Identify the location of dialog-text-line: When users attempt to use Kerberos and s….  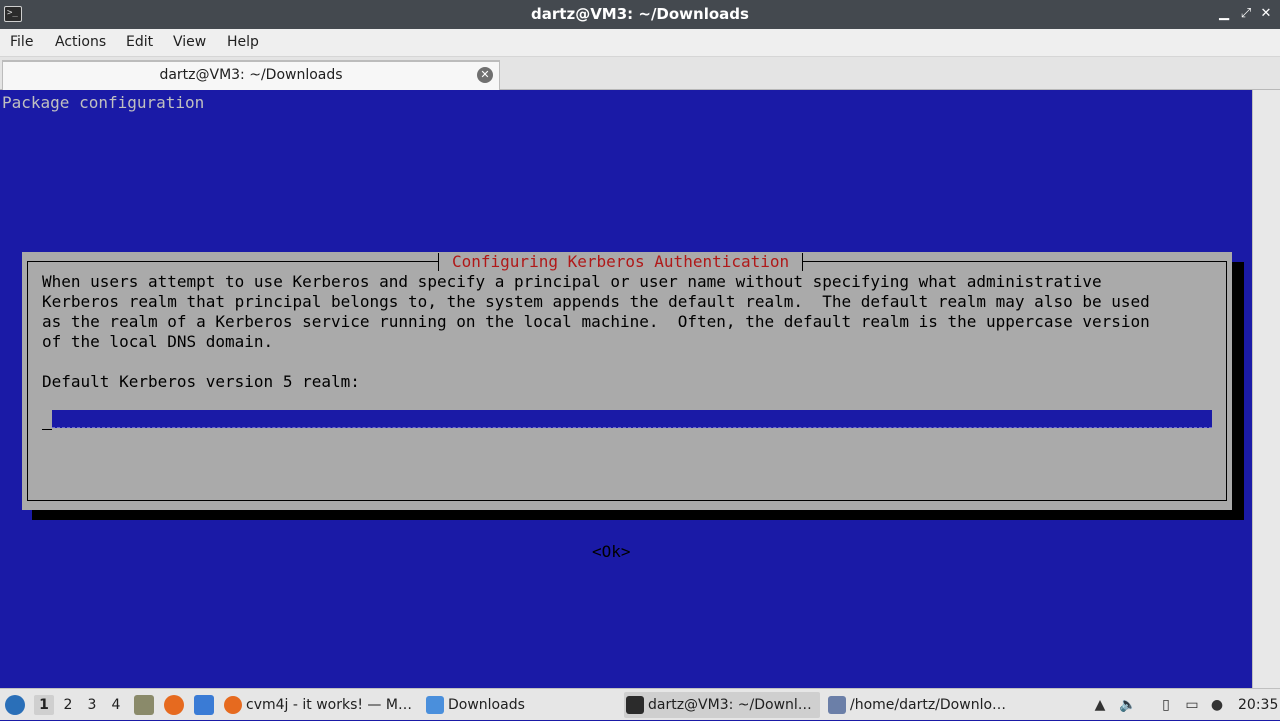
(572, 281).